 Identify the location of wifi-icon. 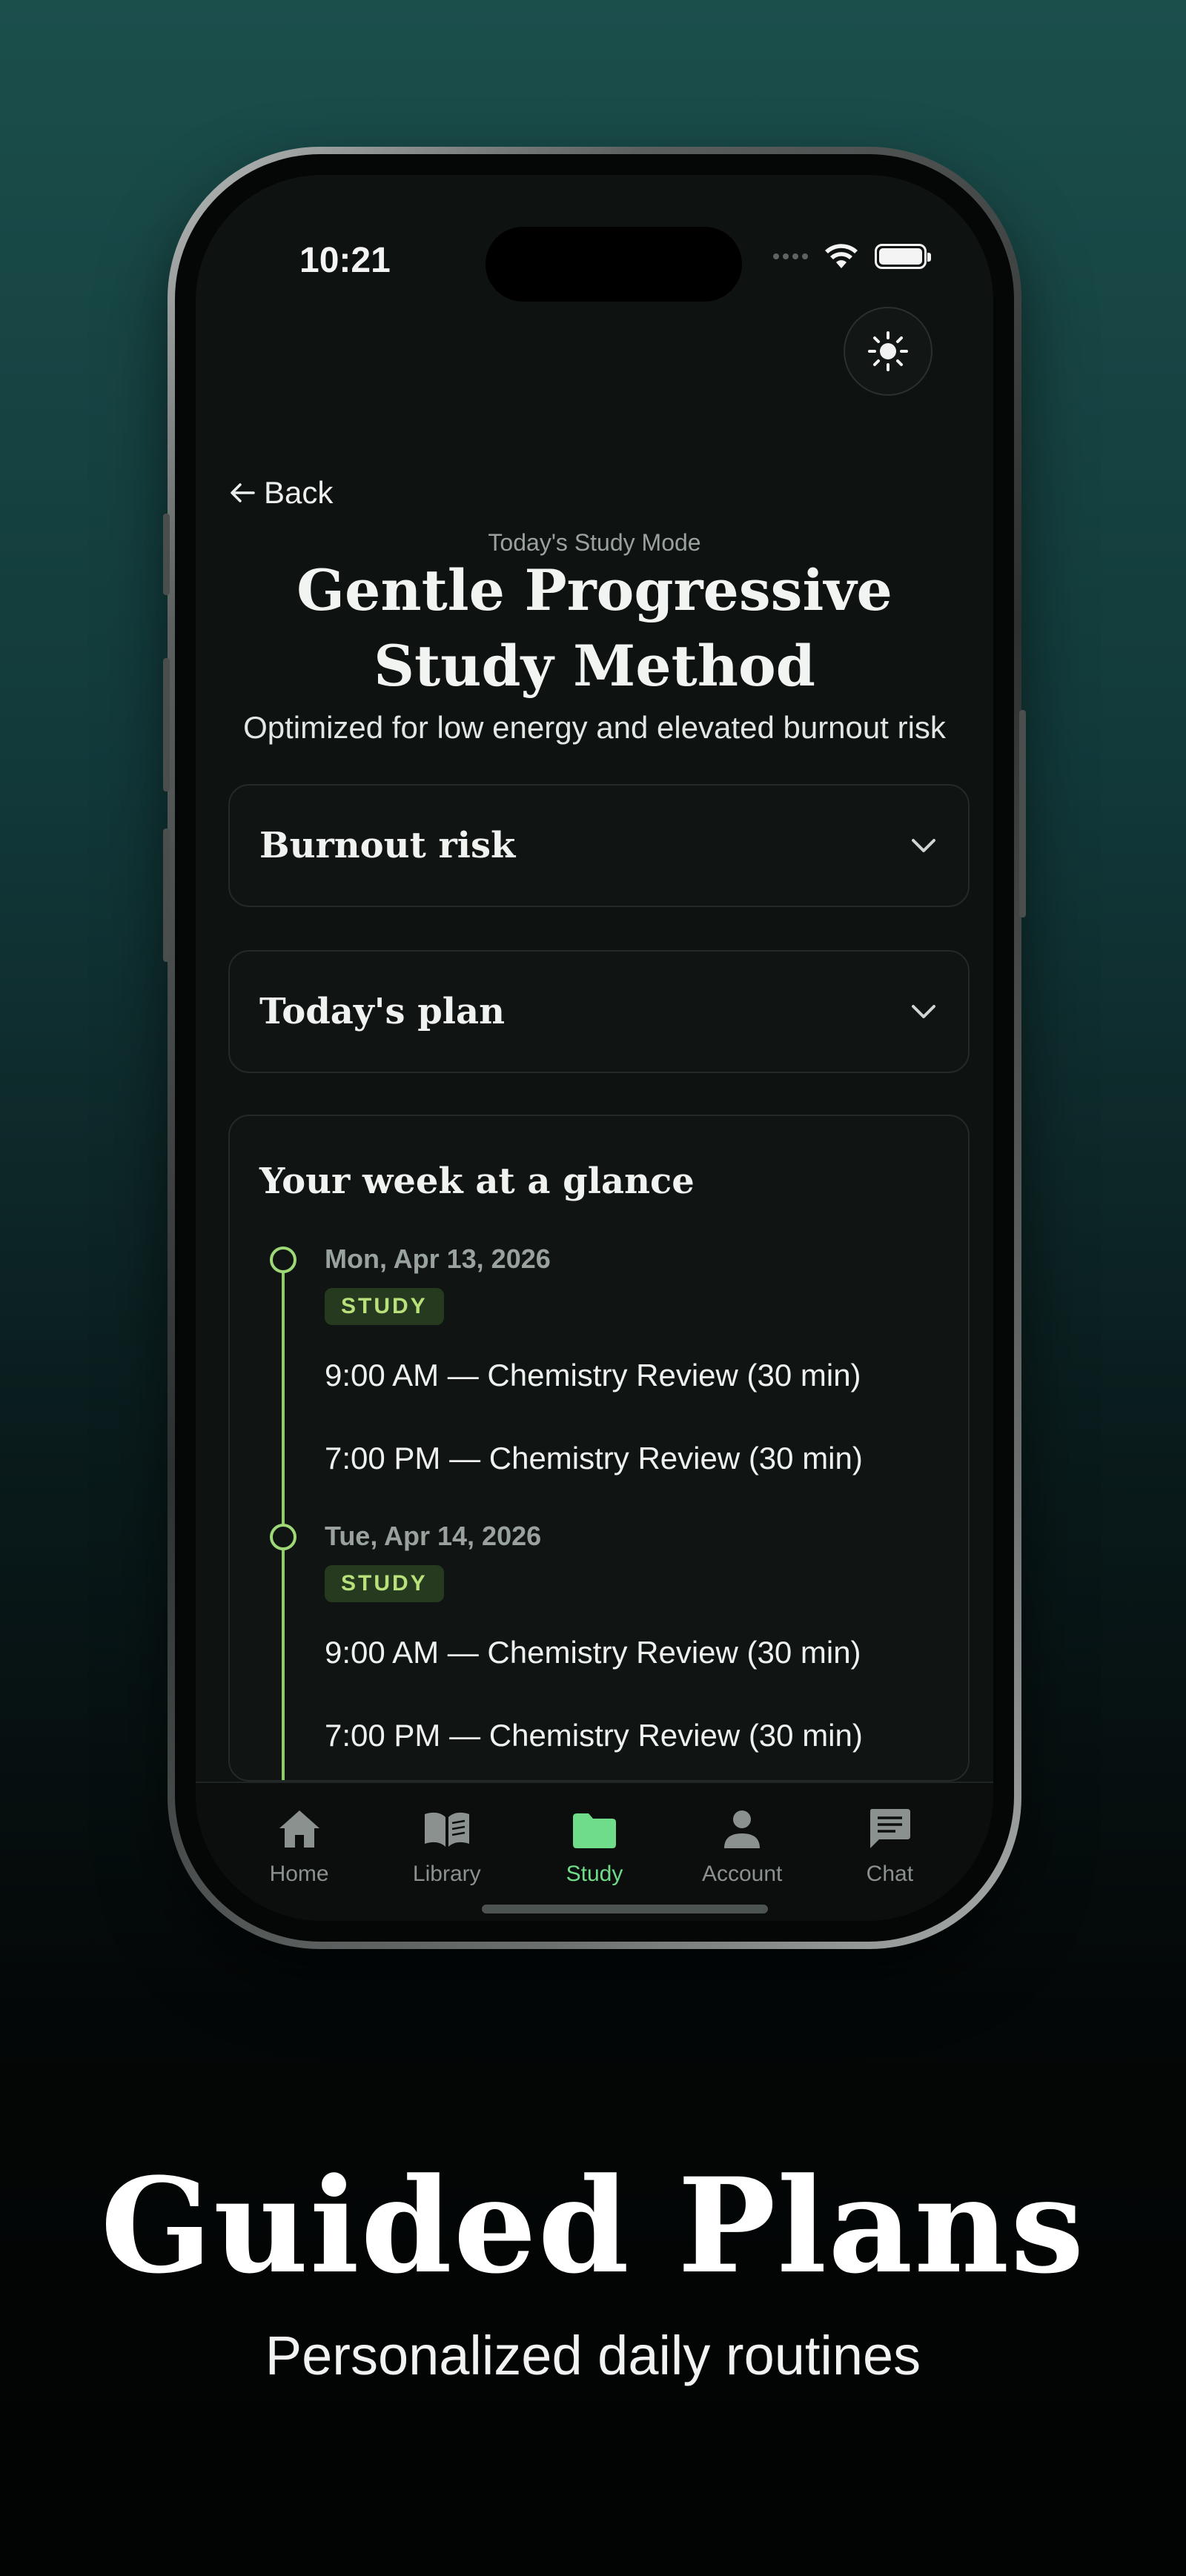
(841, 256).